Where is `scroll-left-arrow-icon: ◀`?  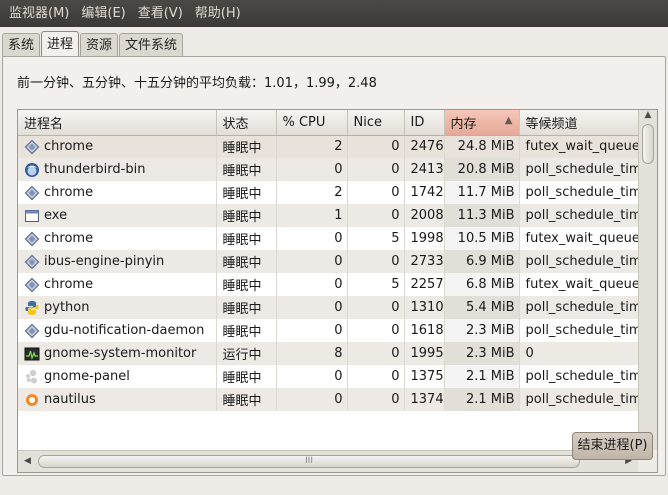 scroll-left-arrow-icon: ◀ is located at coordinates (27, 461).